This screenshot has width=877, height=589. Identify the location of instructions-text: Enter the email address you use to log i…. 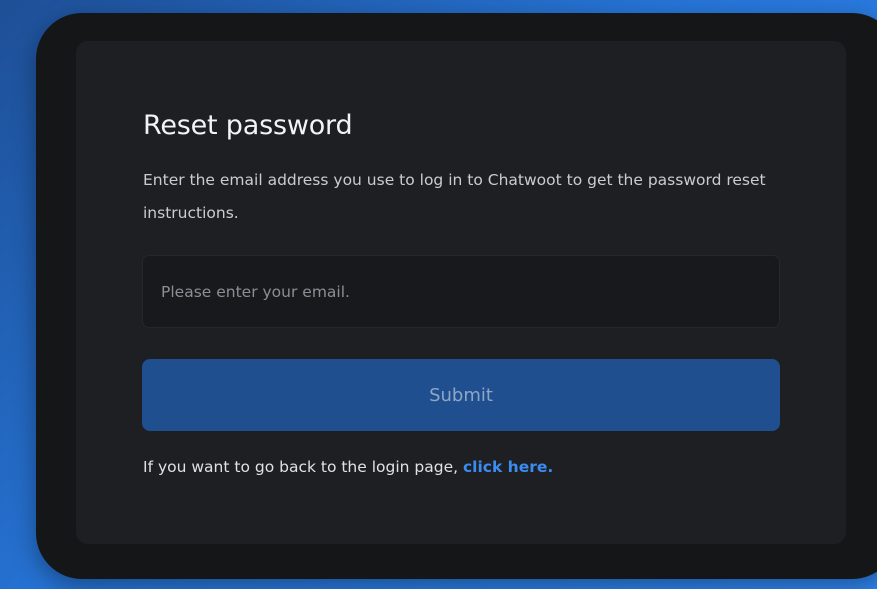
(454, 196).